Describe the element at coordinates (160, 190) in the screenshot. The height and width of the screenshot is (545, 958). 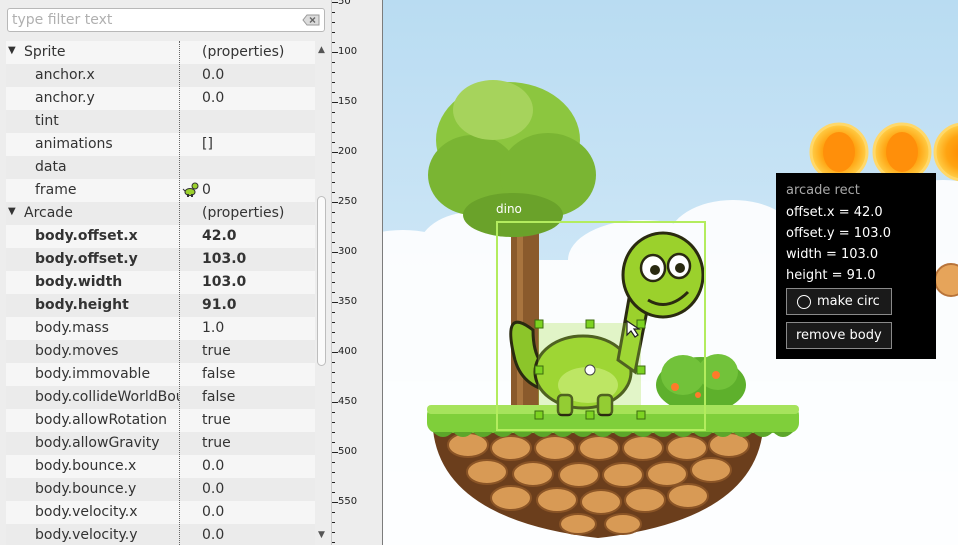
I see `property-row: frame 0` at that location.